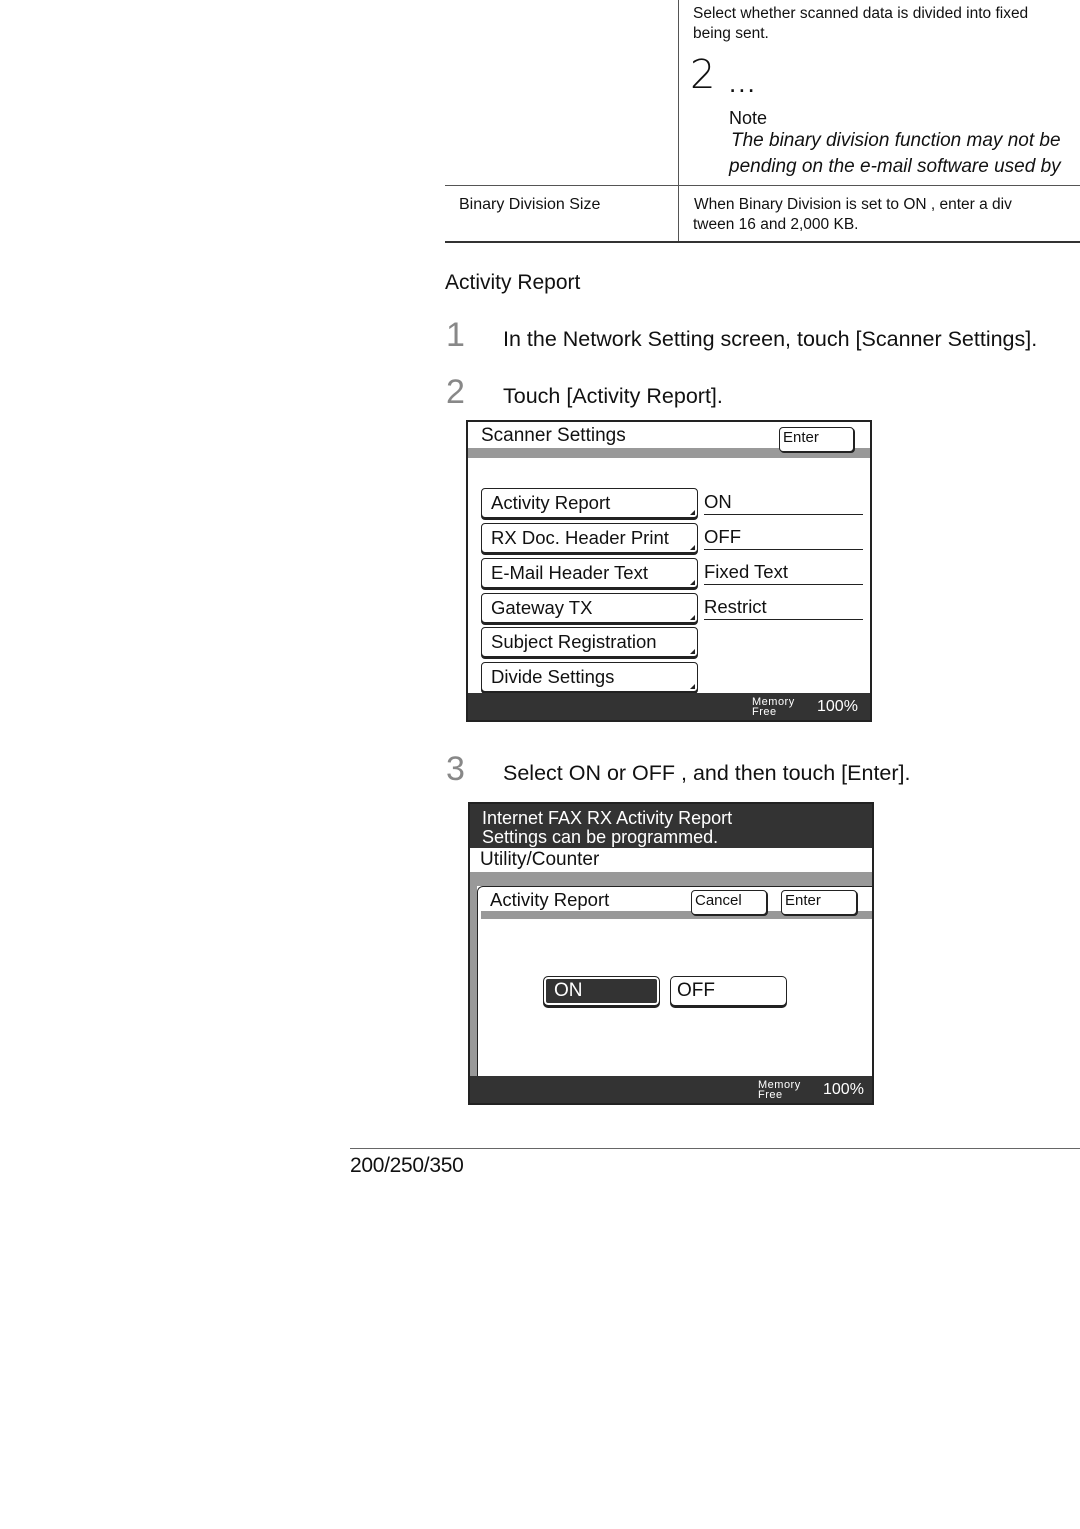 Image resolution: width=1080 pixels, height=1529 pixels. Describe the element at coordinates (407, 1165) in the screenshot. I see `footer-model: 200/250/350` at that location.